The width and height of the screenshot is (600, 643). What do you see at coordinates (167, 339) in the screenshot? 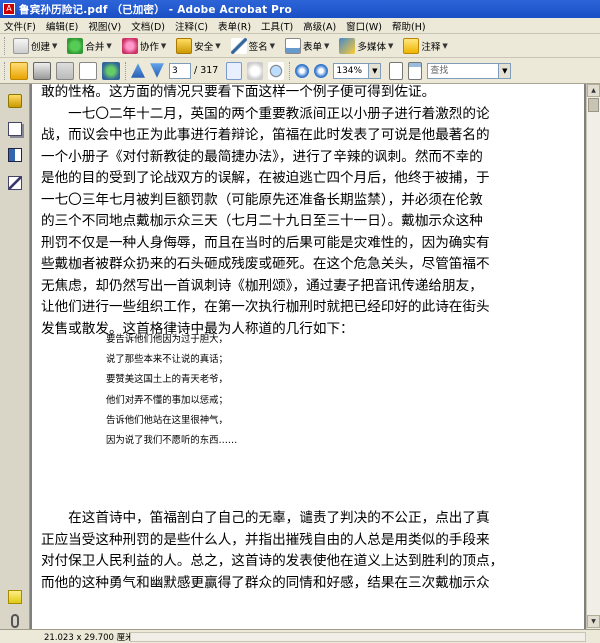
I see `poem-line: 要告诉他们他因为过于胆大，` at bounding box center [167, 339].